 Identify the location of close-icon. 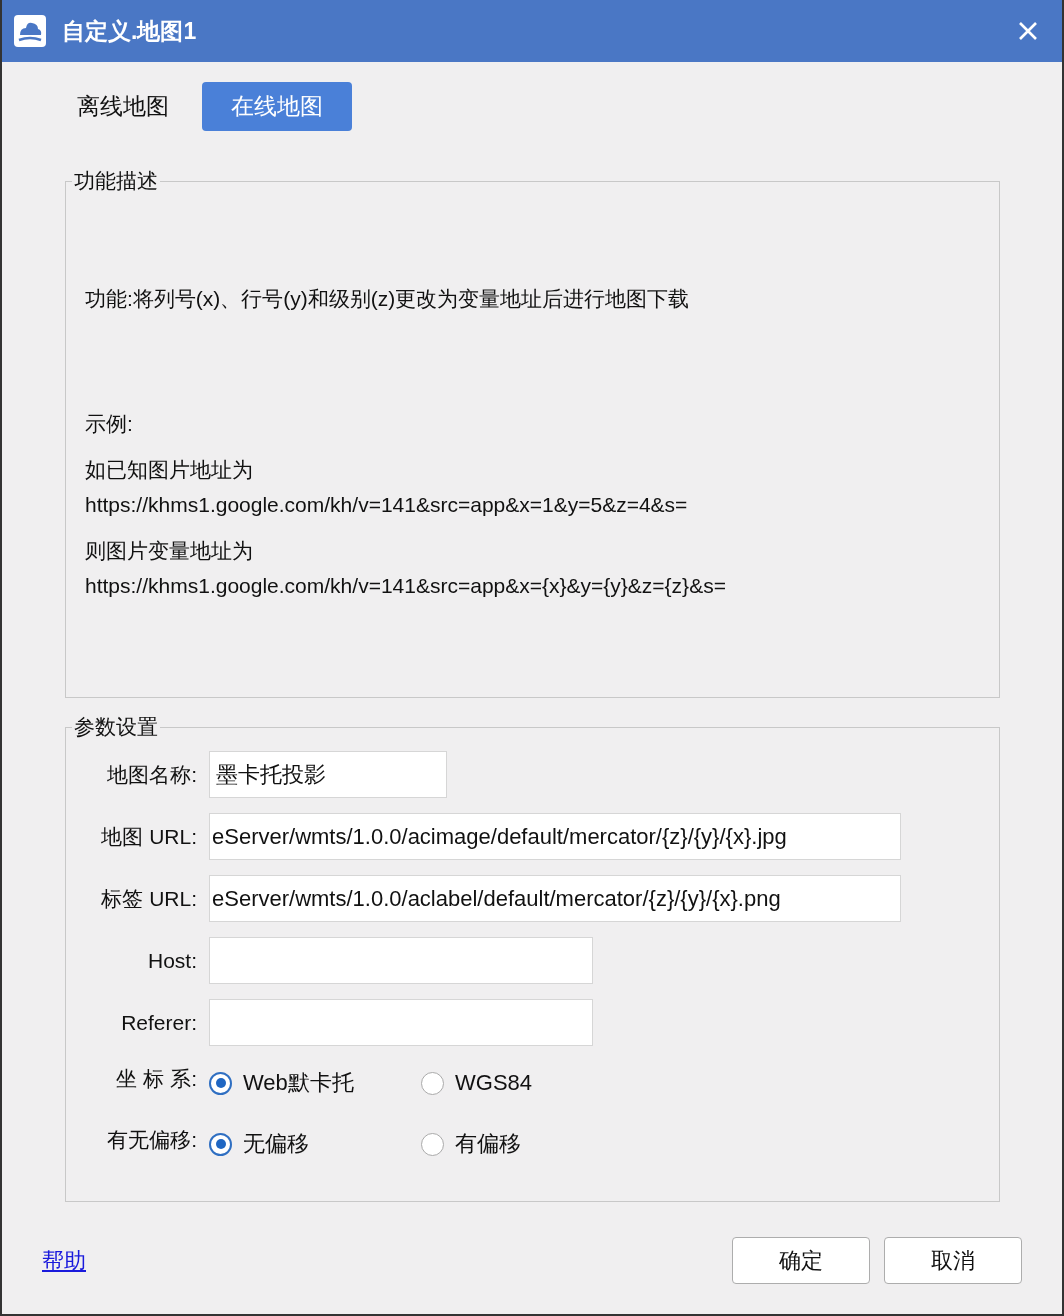
(1028, 31).